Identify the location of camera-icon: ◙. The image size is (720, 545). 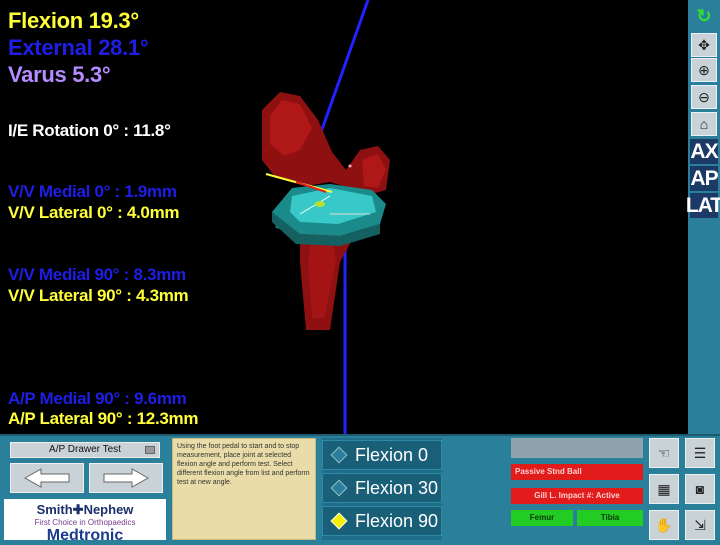
(700, 489).